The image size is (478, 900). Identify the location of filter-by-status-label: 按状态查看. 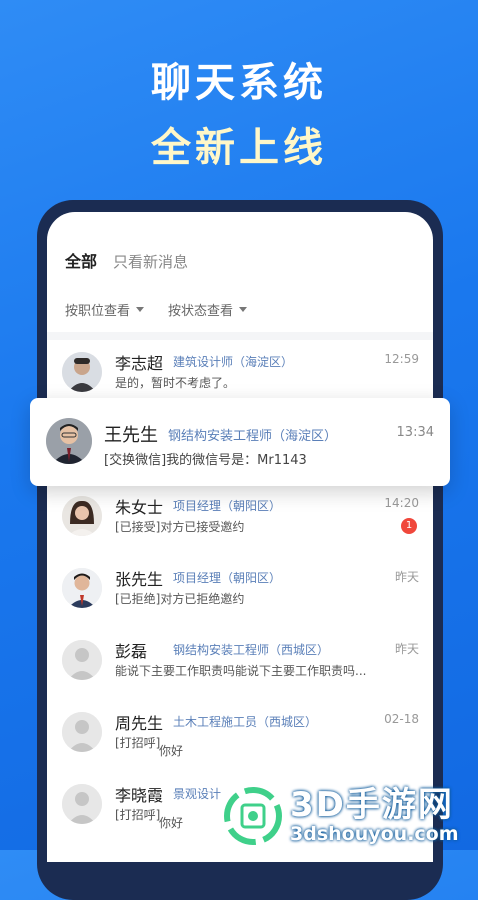
(201, 311).